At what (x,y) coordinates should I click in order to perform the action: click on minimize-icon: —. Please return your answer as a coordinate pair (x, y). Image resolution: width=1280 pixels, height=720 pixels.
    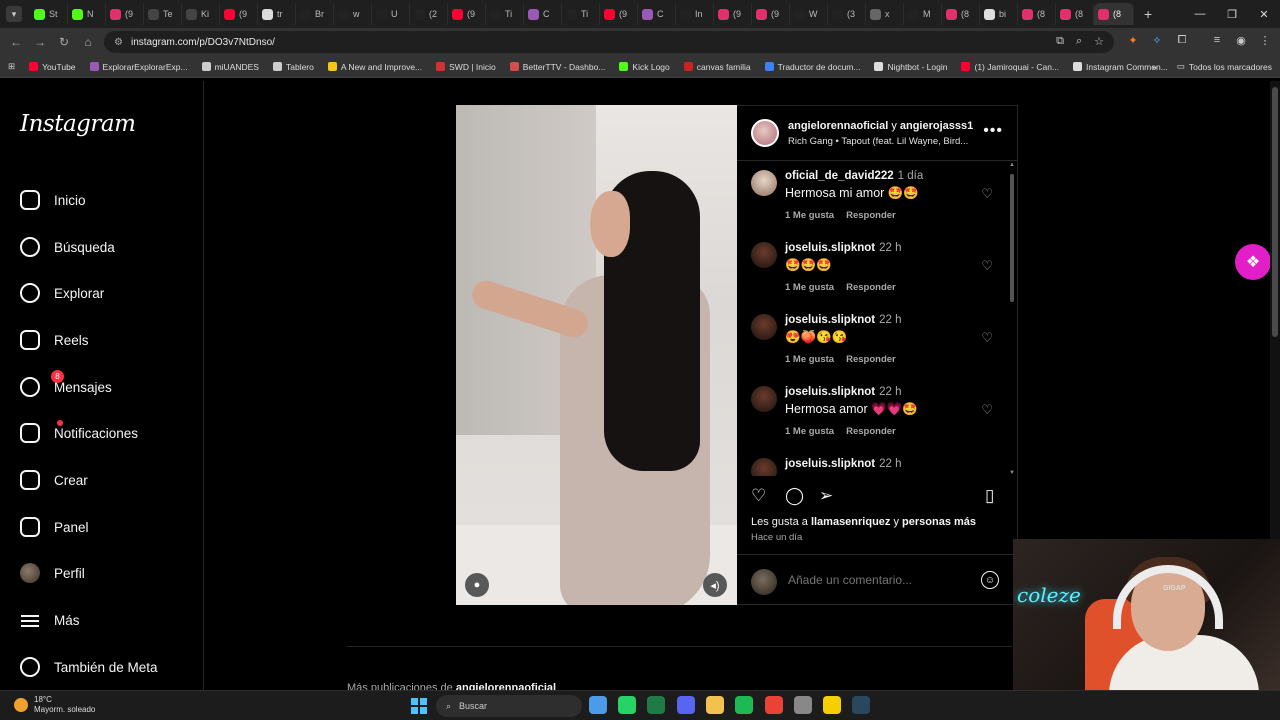
    Looking at the image, I should click on (1200, 14).